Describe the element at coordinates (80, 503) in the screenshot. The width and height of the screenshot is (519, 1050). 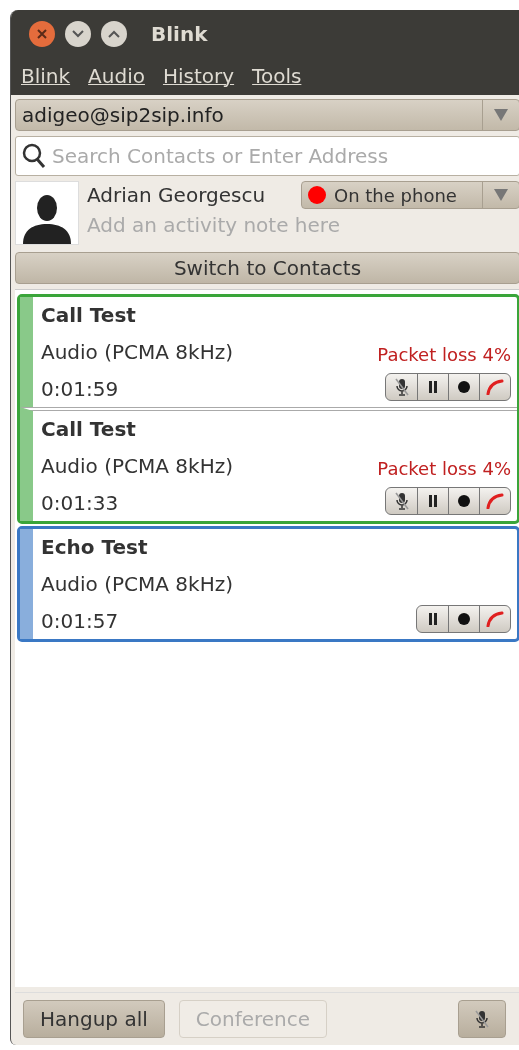
I see `call-duration: 0:01:33` at that location.